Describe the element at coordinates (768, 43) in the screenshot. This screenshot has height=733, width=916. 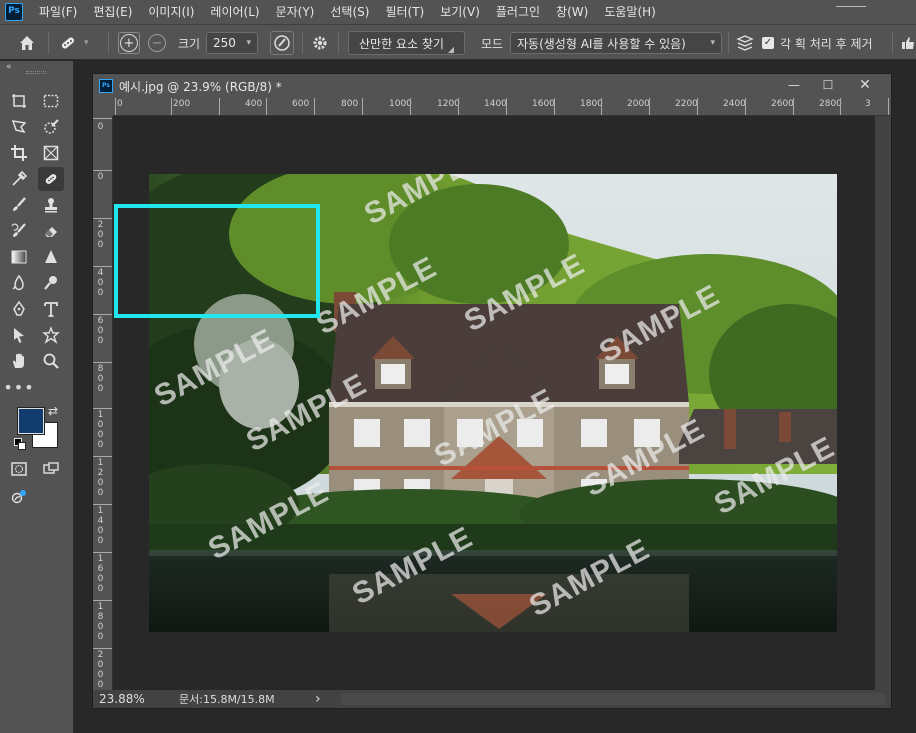
I see `checkbox-checked-icon: ✓` at that location.